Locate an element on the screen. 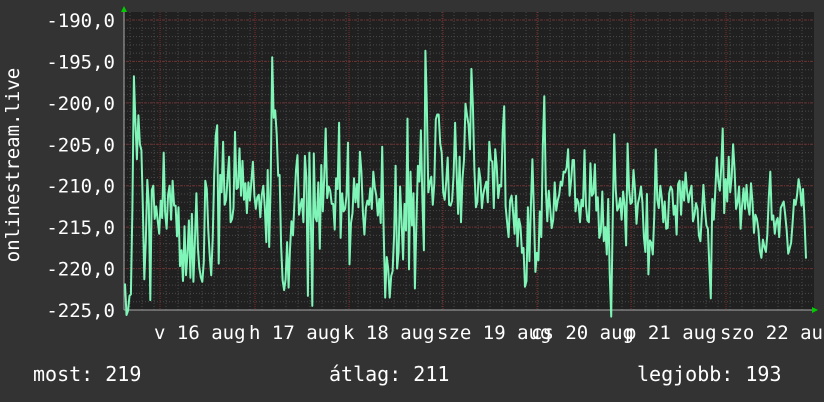 The height and width of the screenshot is (402, 824). stat-current: most: 219 is located at coordinates (87, 374).